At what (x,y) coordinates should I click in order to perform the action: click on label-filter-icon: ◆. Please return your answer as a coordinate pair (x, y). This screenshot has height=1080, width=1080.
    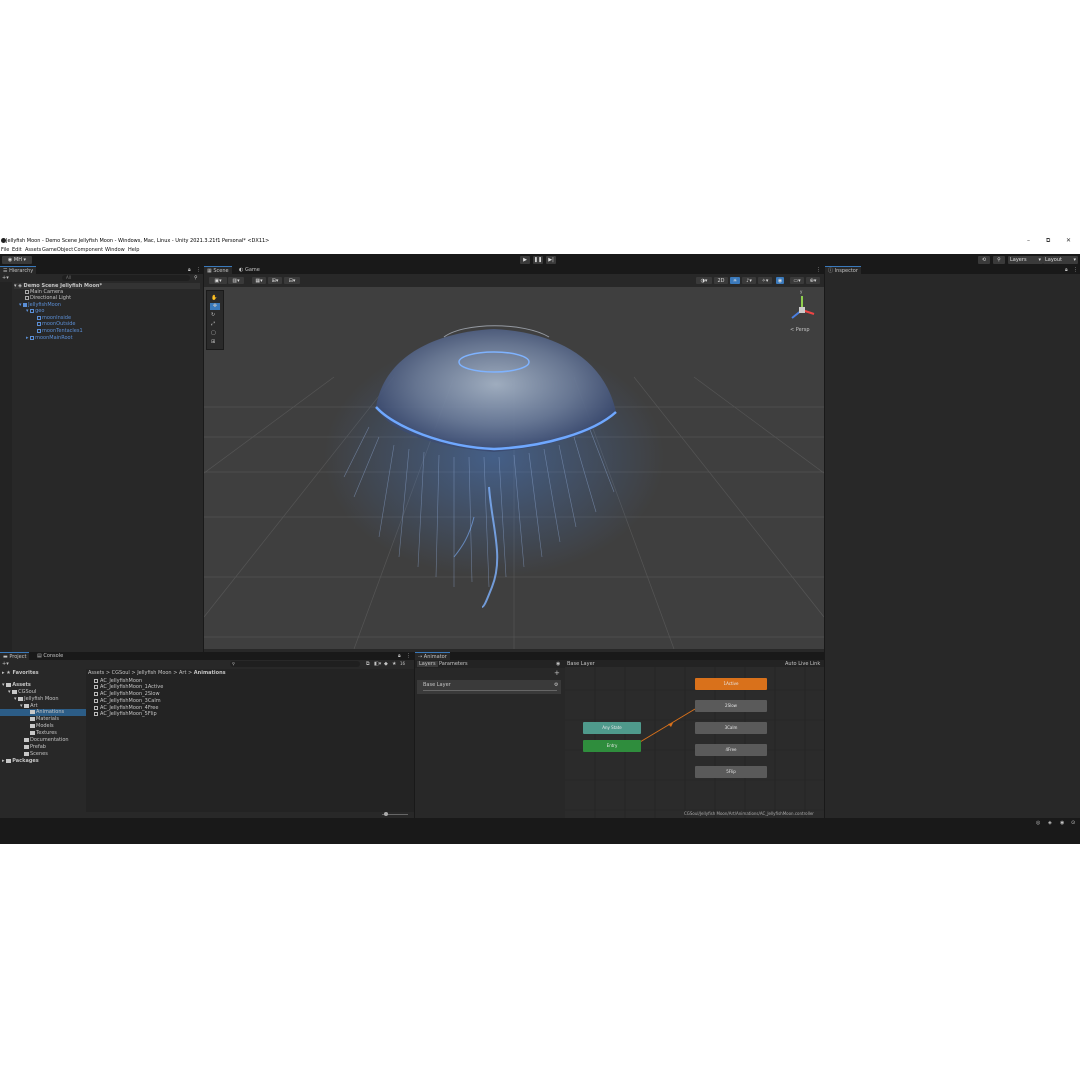
    Looking at the image, I should click on (386, 664).